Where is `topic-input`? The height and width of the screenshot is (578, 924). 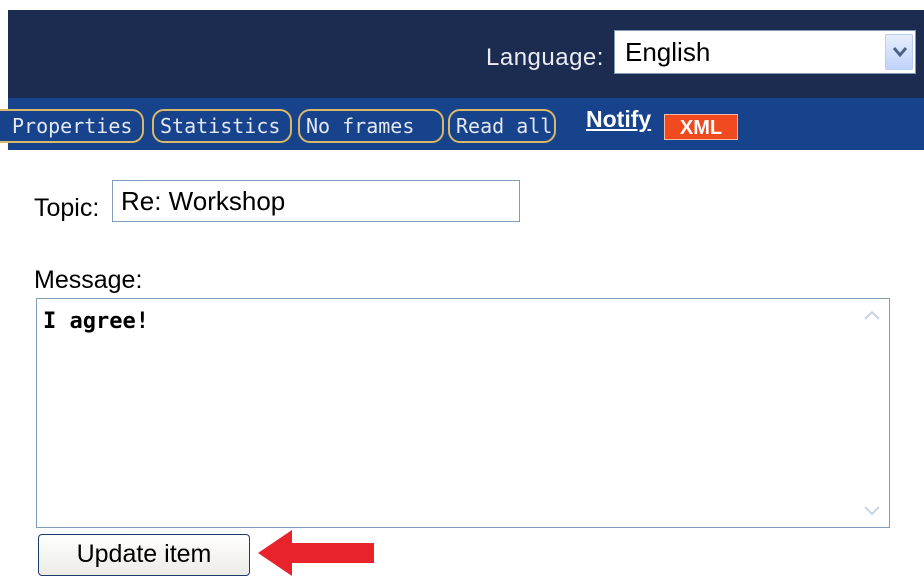 topic-input is located at coordinates (316, 201).